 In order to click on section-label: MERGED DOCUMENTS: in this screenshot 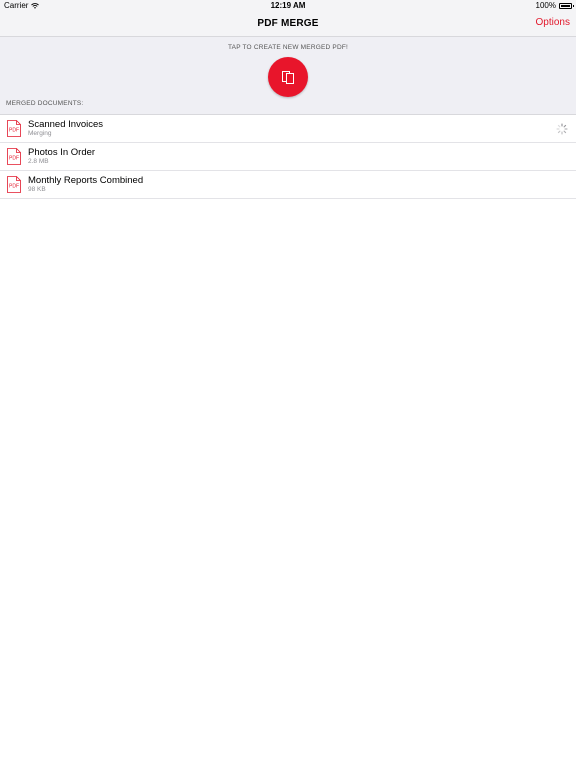, I will do `click(45, 103)`.